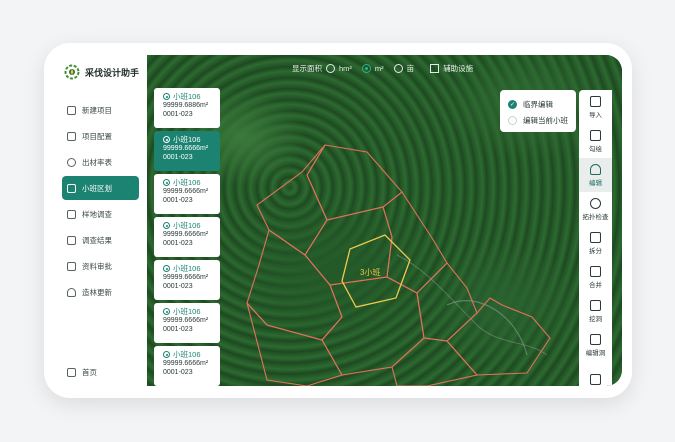 Image resolution: width=675 pixels, height=442 pixels. Describe the element at coordinates (595, 135) in the screenshot. I see `sketch-icon` at that location.